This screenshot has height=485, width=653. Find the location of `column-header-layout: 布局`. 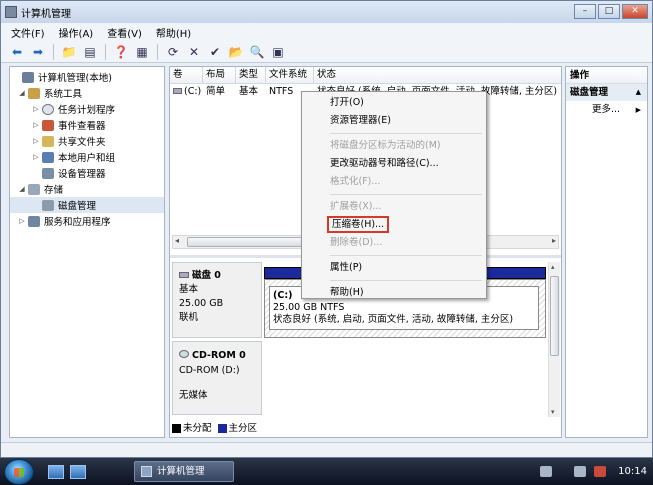

column-header-layout: 布局 is located at coordinates (219, 75).